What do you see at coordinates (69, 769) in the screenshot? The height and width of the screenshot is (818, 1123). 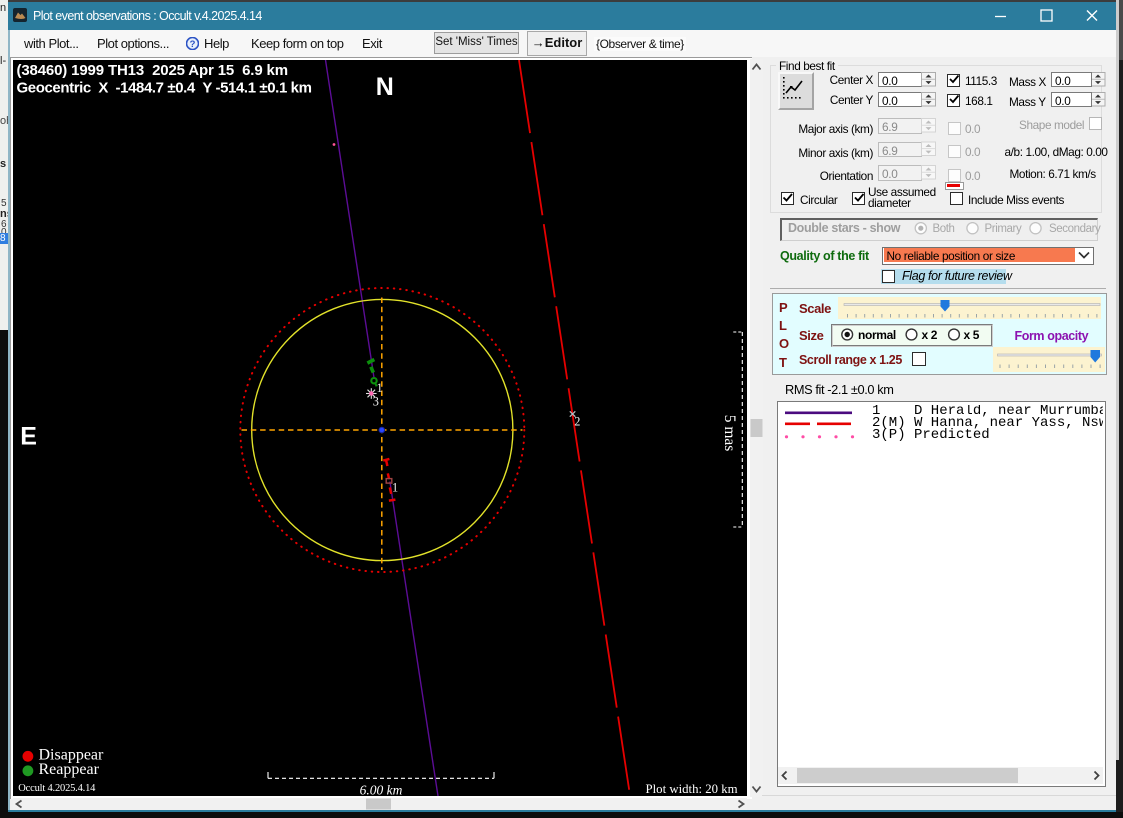 I see `svg-text: Reappear` at bounding box center [69, 769].